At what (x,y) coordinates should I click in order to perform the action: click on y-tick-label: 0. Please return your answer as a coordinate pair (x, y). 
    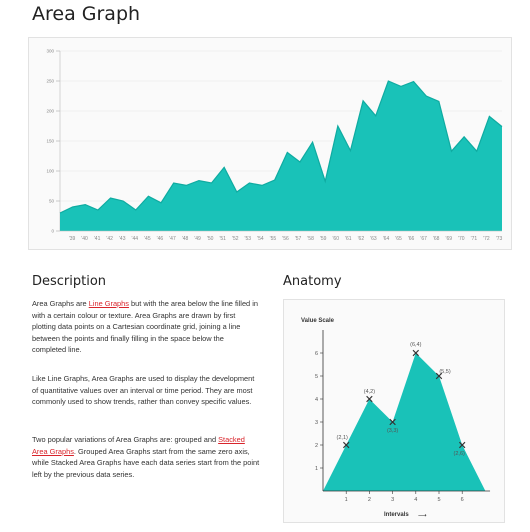
    Looking at the image, I should click on (52, 231).